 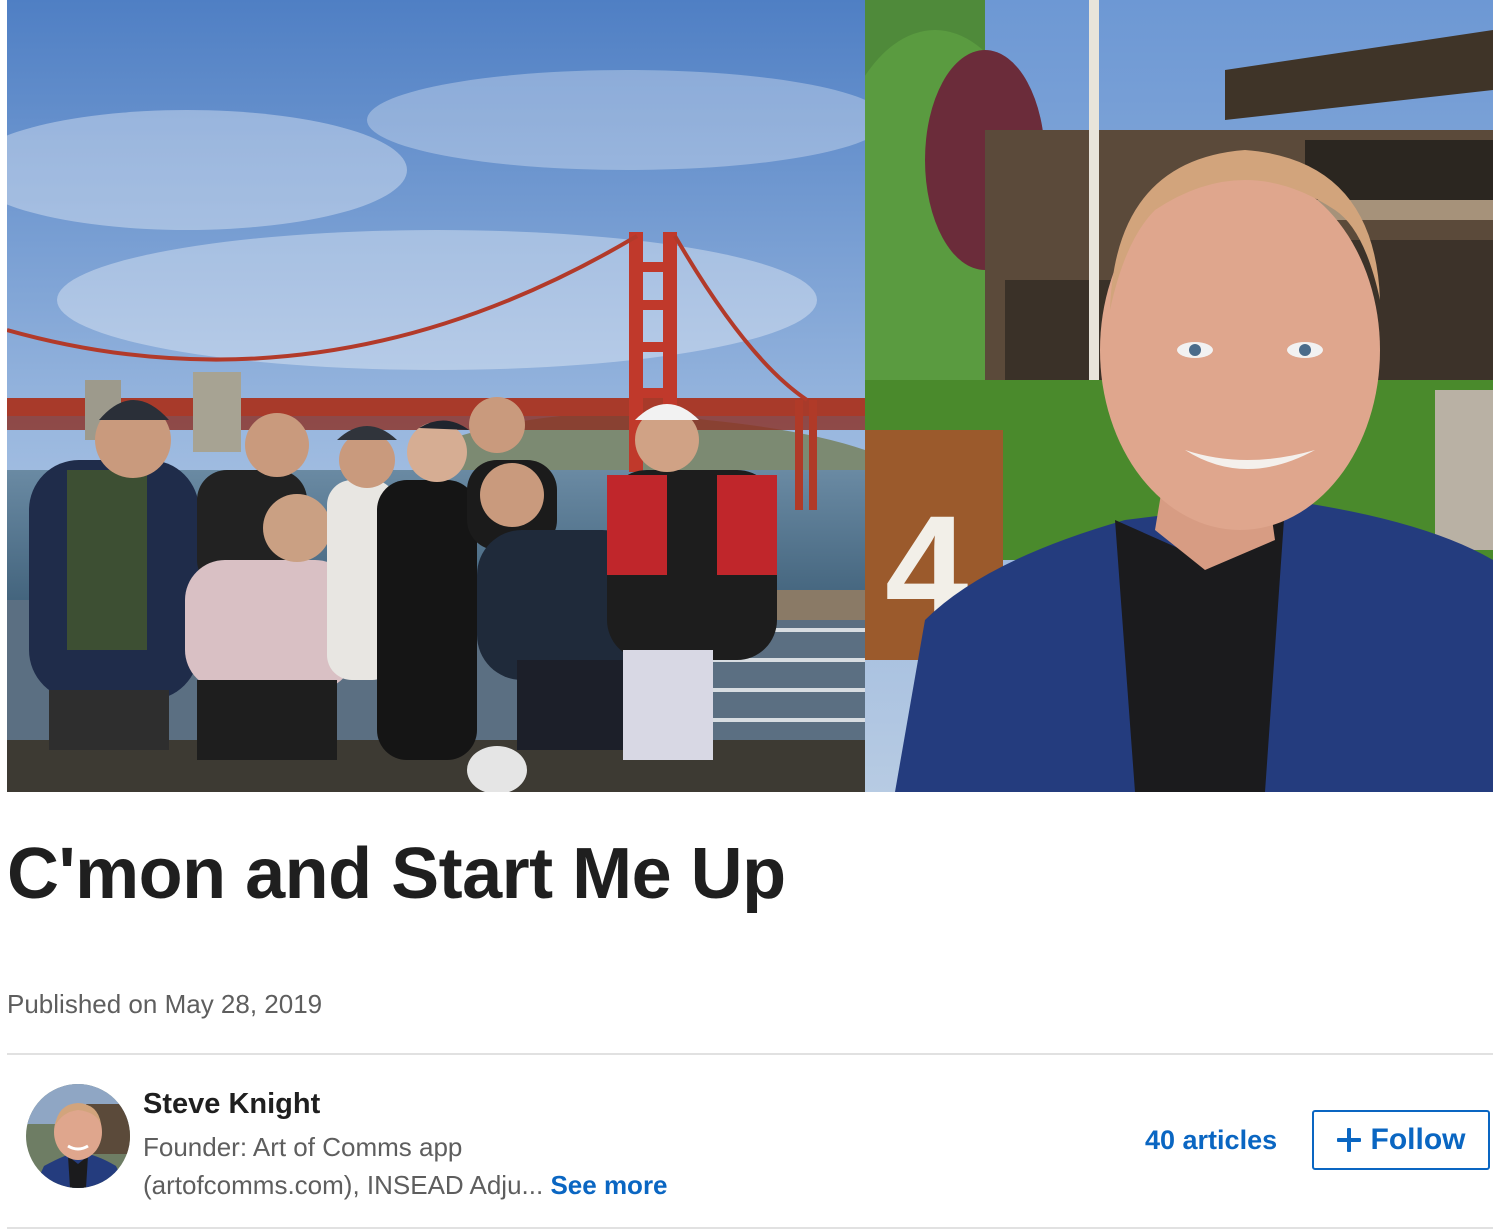 I want to click on published-prefix: Published on, so click(x=82, y=1004).